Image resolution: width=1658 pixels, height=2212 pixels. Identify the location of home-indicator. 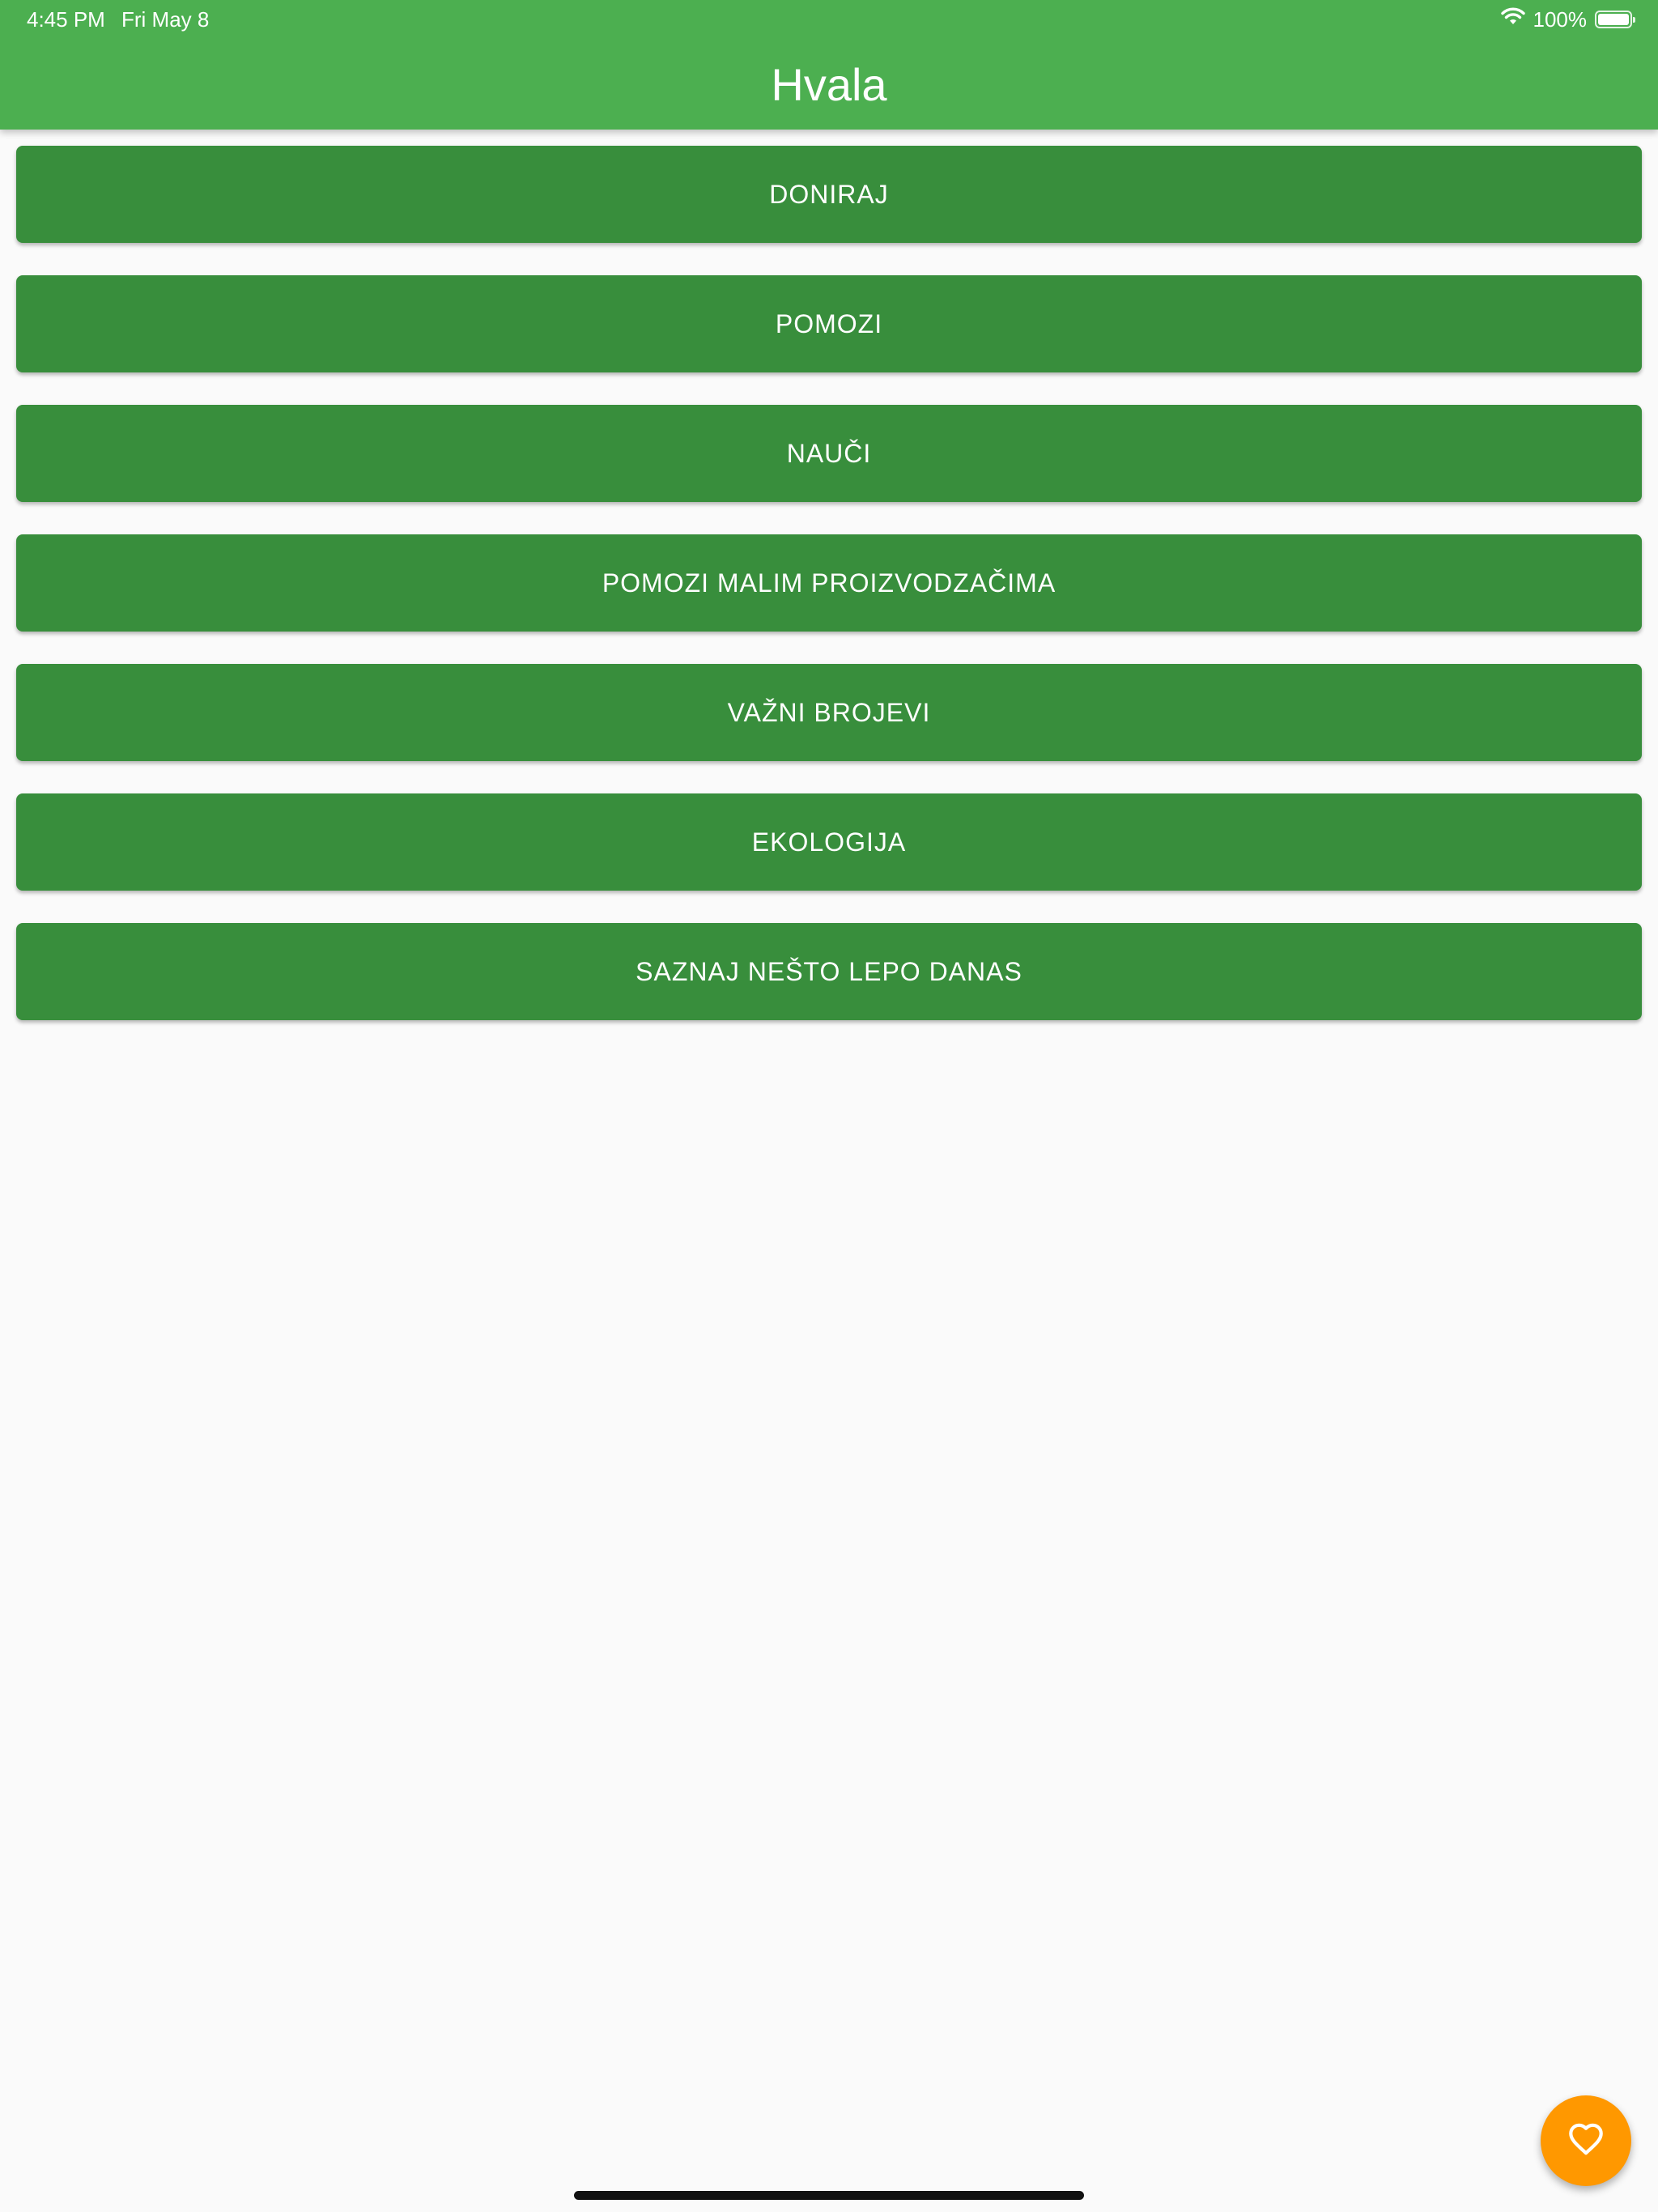
(829, 2196).